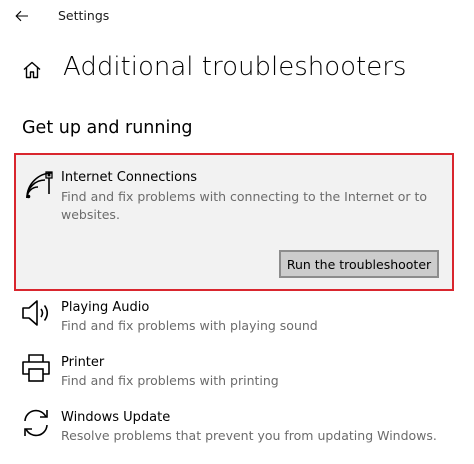 The image size is (474, 464). Describe the element at coordinates (36, 368) in the screenshot. I see `printer-icon` at that location.